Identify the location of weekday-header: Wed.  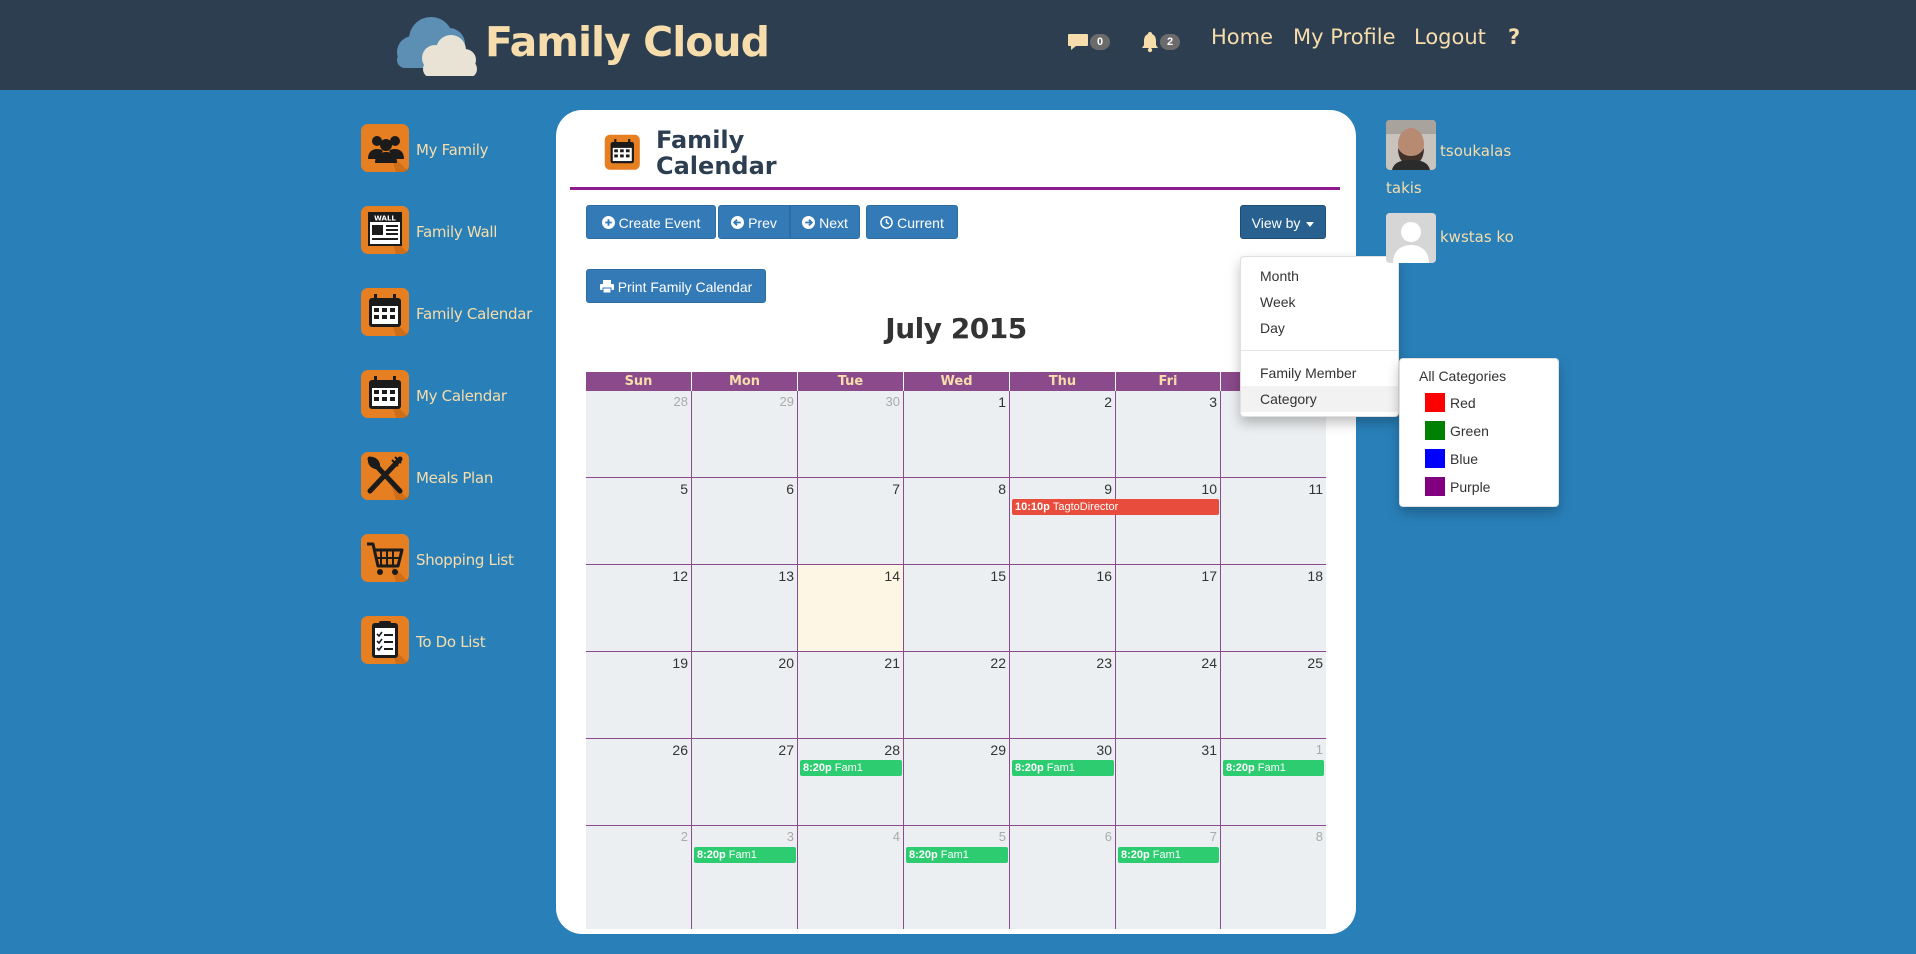
(957, 381).